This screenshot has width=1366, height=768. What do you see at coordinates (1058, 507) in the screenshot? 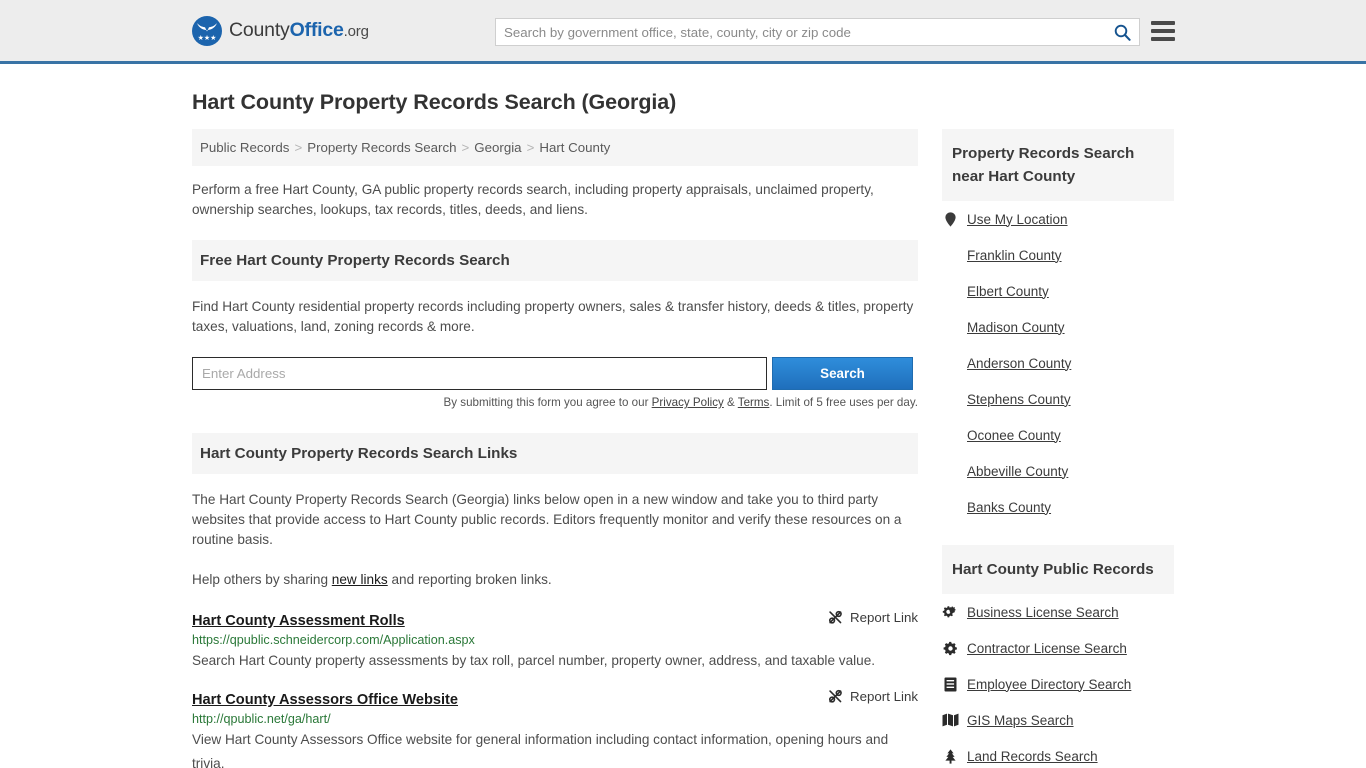
I see `list-item-banks-county: Banks County` at bounding box center [1058, 507].